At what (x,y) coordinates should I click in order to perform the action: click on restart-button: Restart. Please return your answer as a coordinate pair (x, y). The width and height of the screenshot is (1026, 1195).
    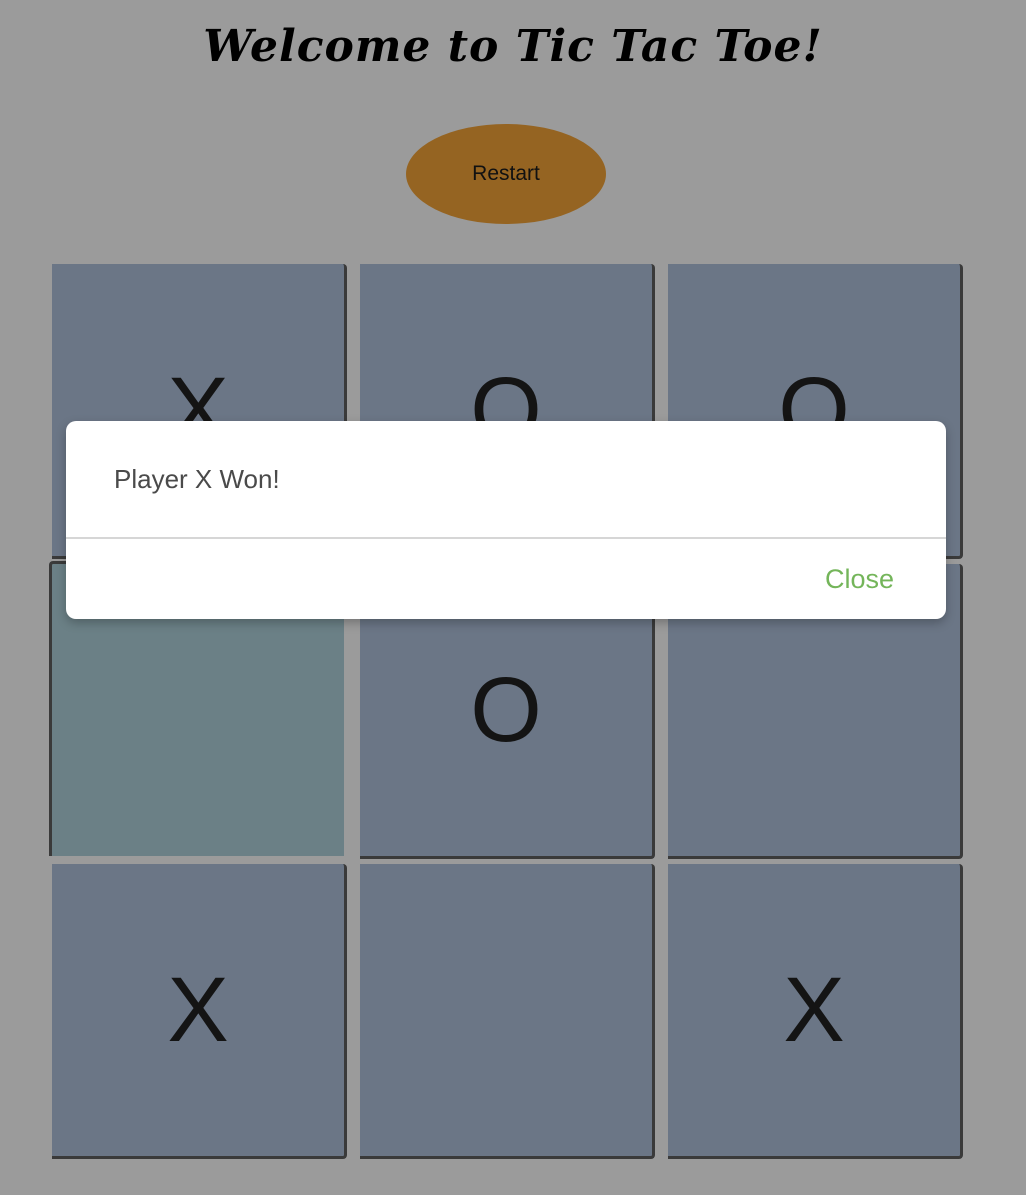
    Looking at the image, I should click on (506, 174).